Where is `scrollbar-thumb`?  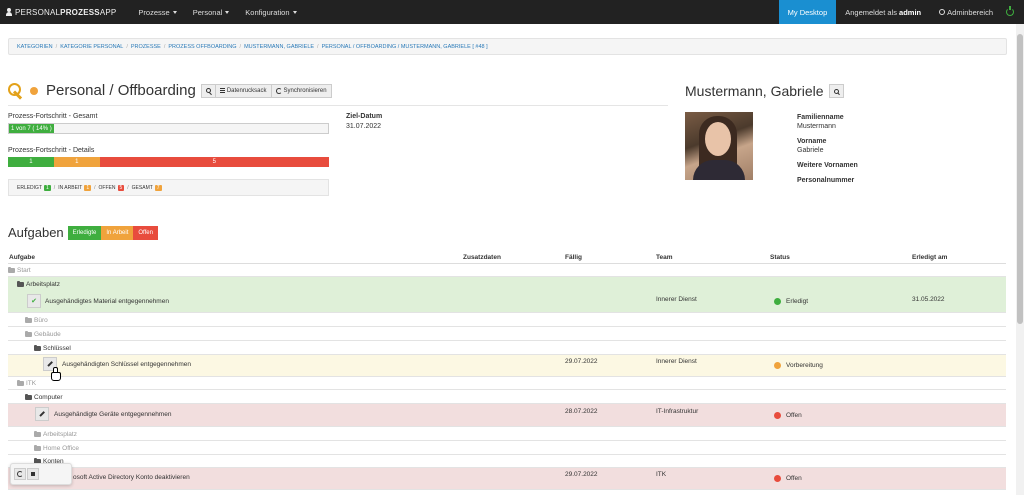 scrollbar-thumb is located at coordinates (1020, 179).